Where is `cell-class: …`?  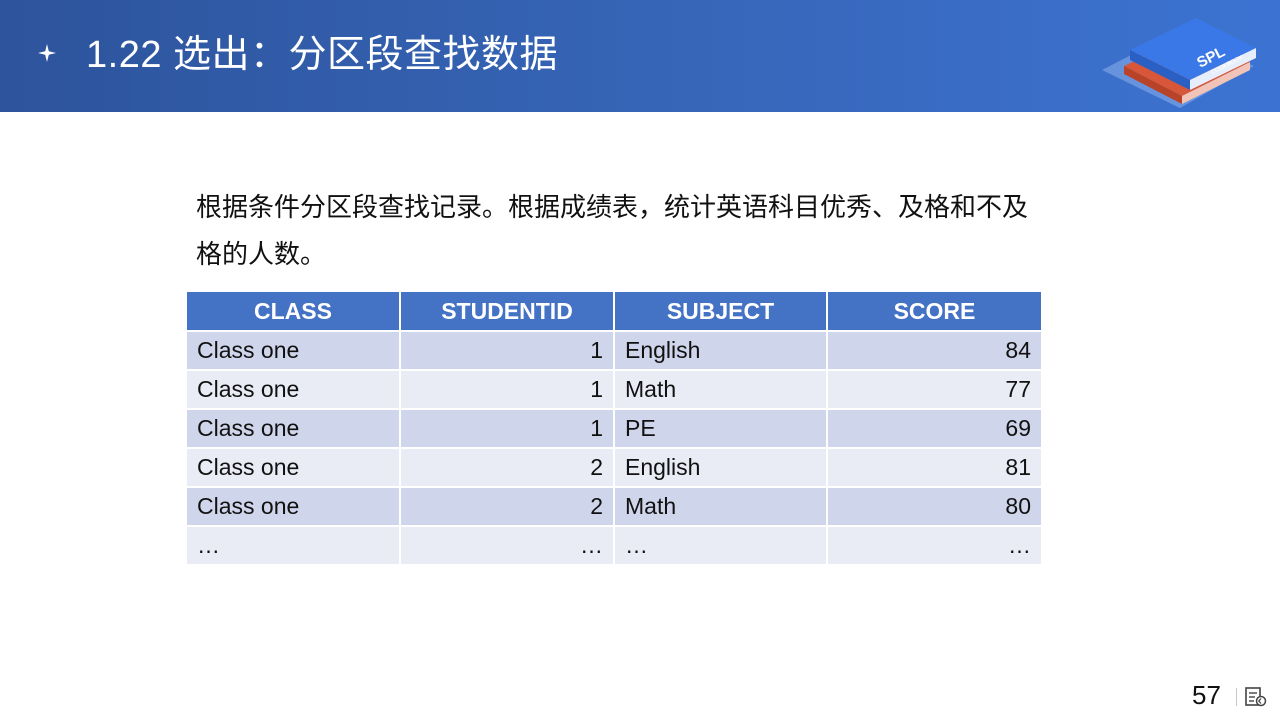 cell-class: … is located at coordinates (294, 546).